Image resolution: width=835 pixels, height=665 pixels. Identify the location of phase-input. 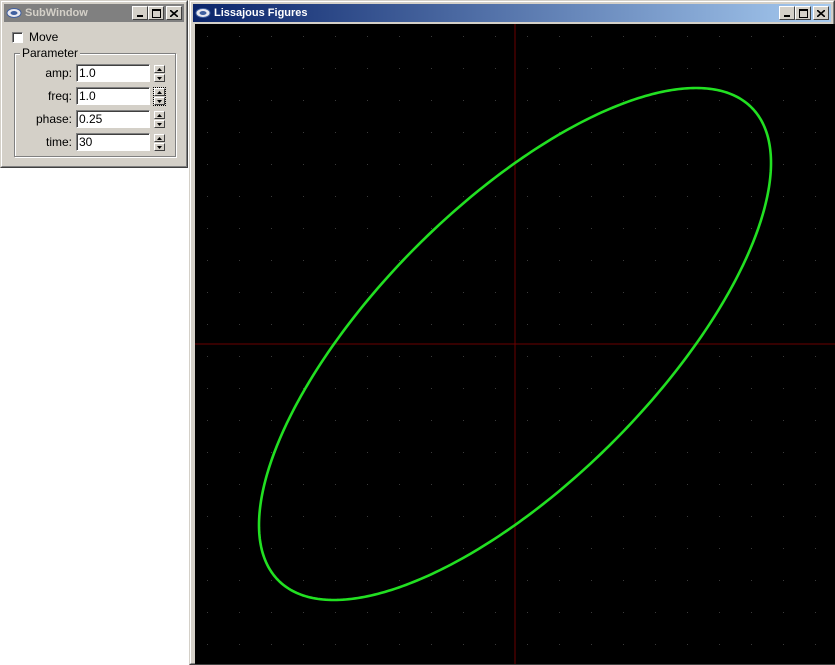
(113, 119).